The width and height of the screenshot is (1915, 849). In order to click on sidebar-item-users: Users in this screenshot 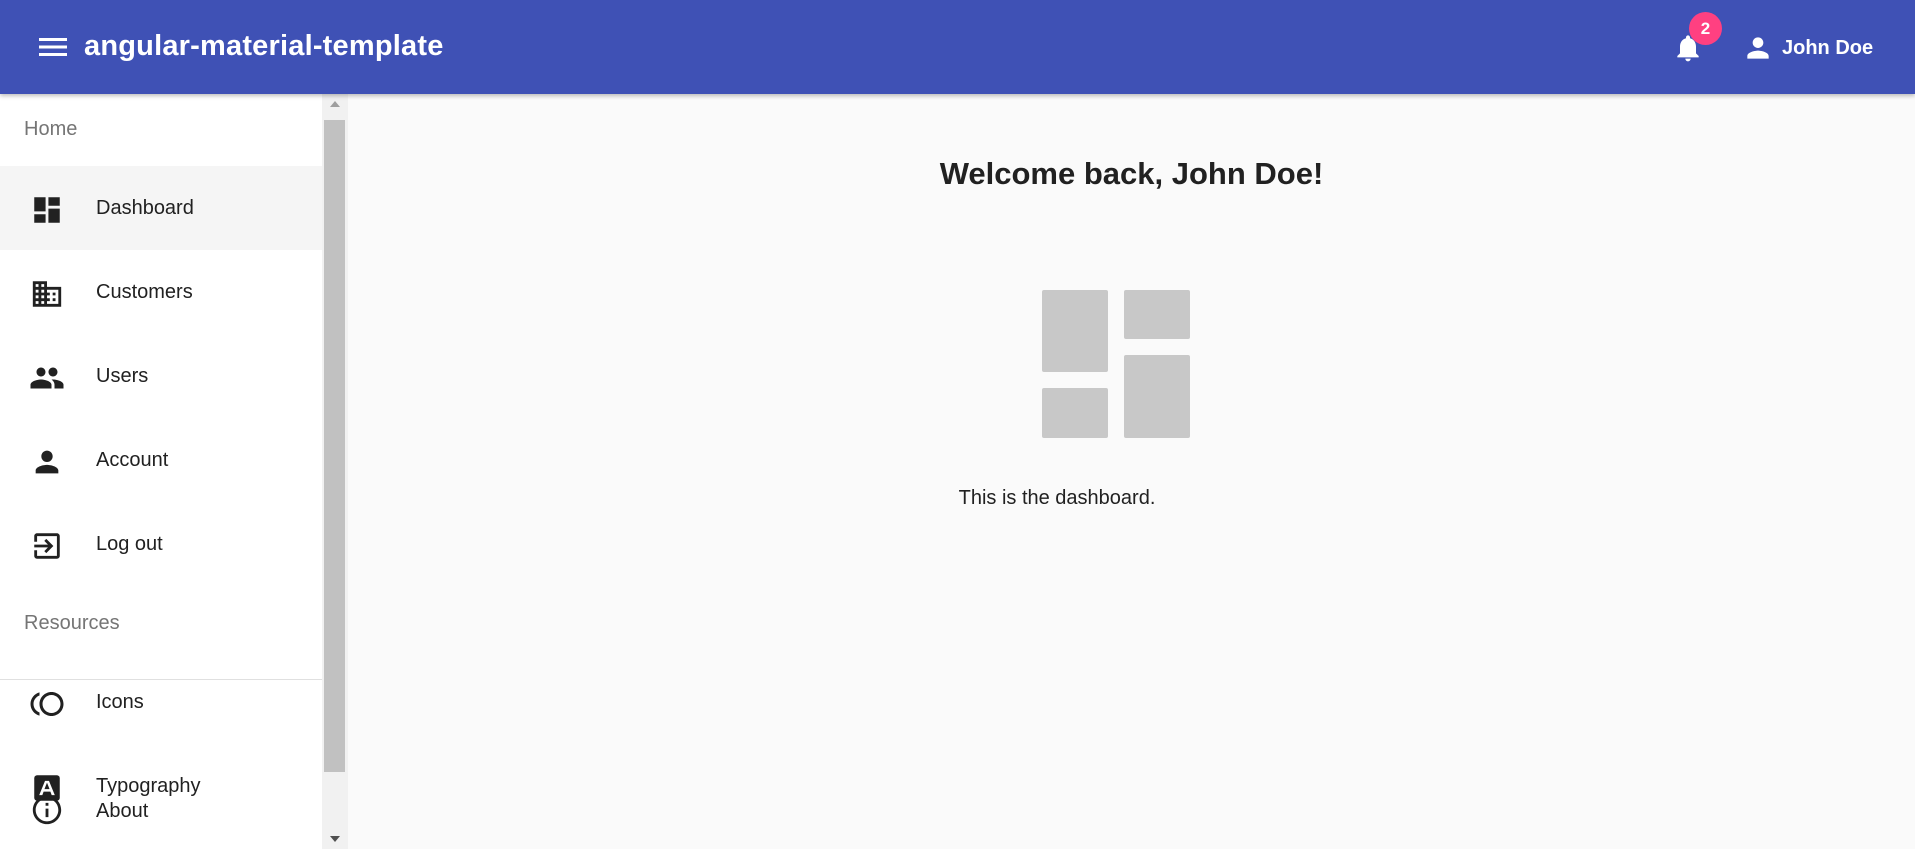, I will do `click(161, 376)`.